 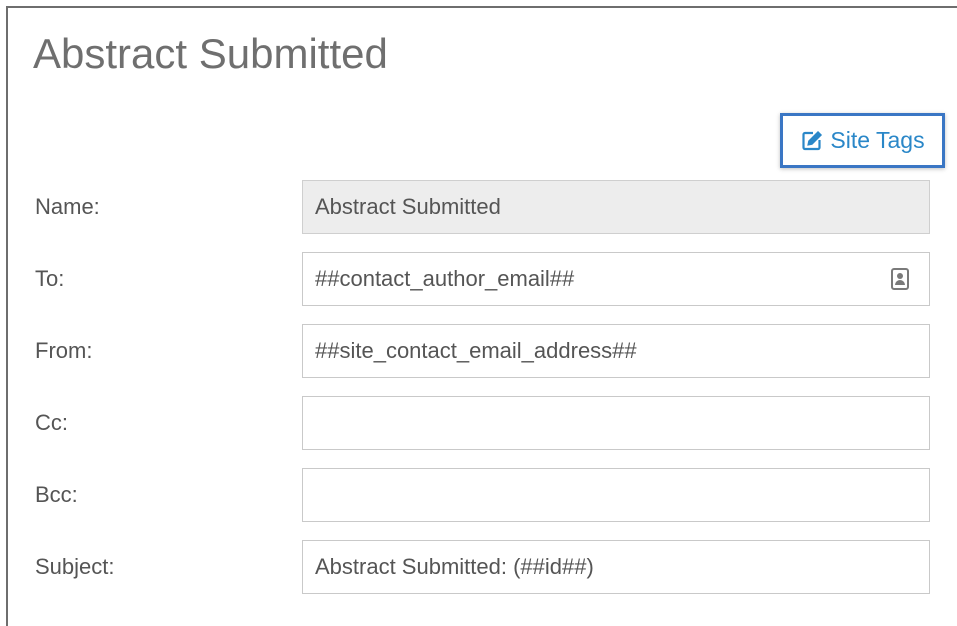 I want to click on from-row: From:, so click(x=478, y=351).